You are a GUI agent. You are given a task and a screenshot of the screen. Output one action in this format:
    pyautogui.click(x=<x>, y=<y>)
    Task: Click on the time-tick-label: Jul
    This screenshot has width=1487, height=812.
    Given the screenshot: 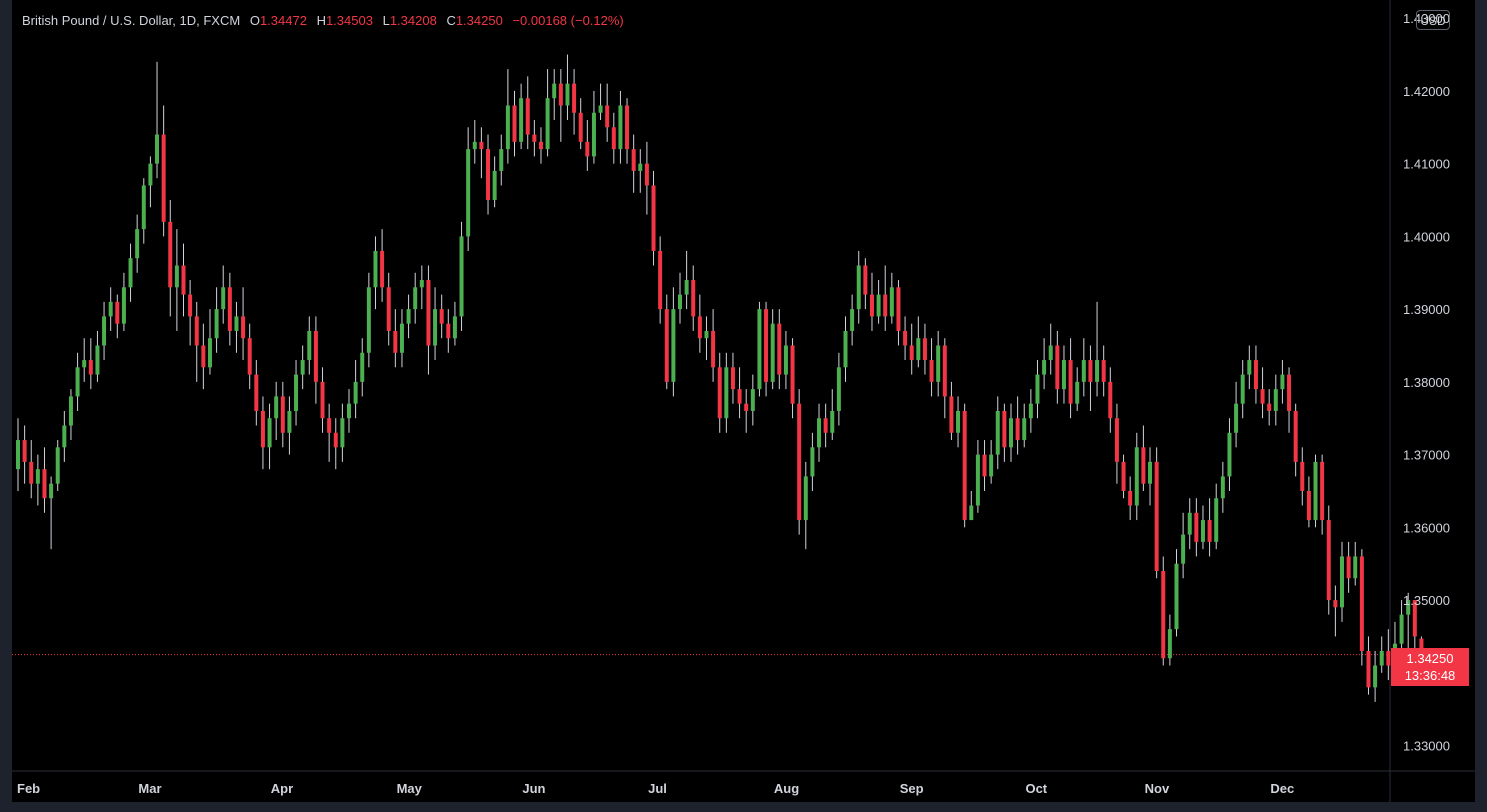 What is the action you would take?
    pyautogui.click(x=657, y=788)
    